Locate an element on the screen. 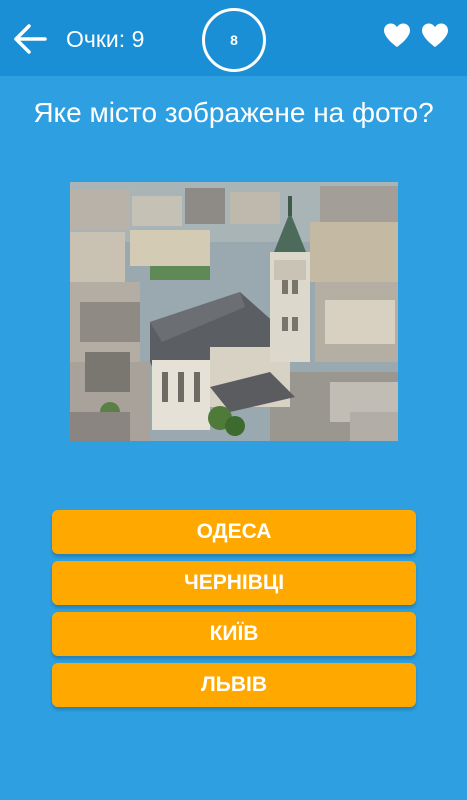  answer-button-lviv: ЛЬВІВ is located at coordinates (234, 685).